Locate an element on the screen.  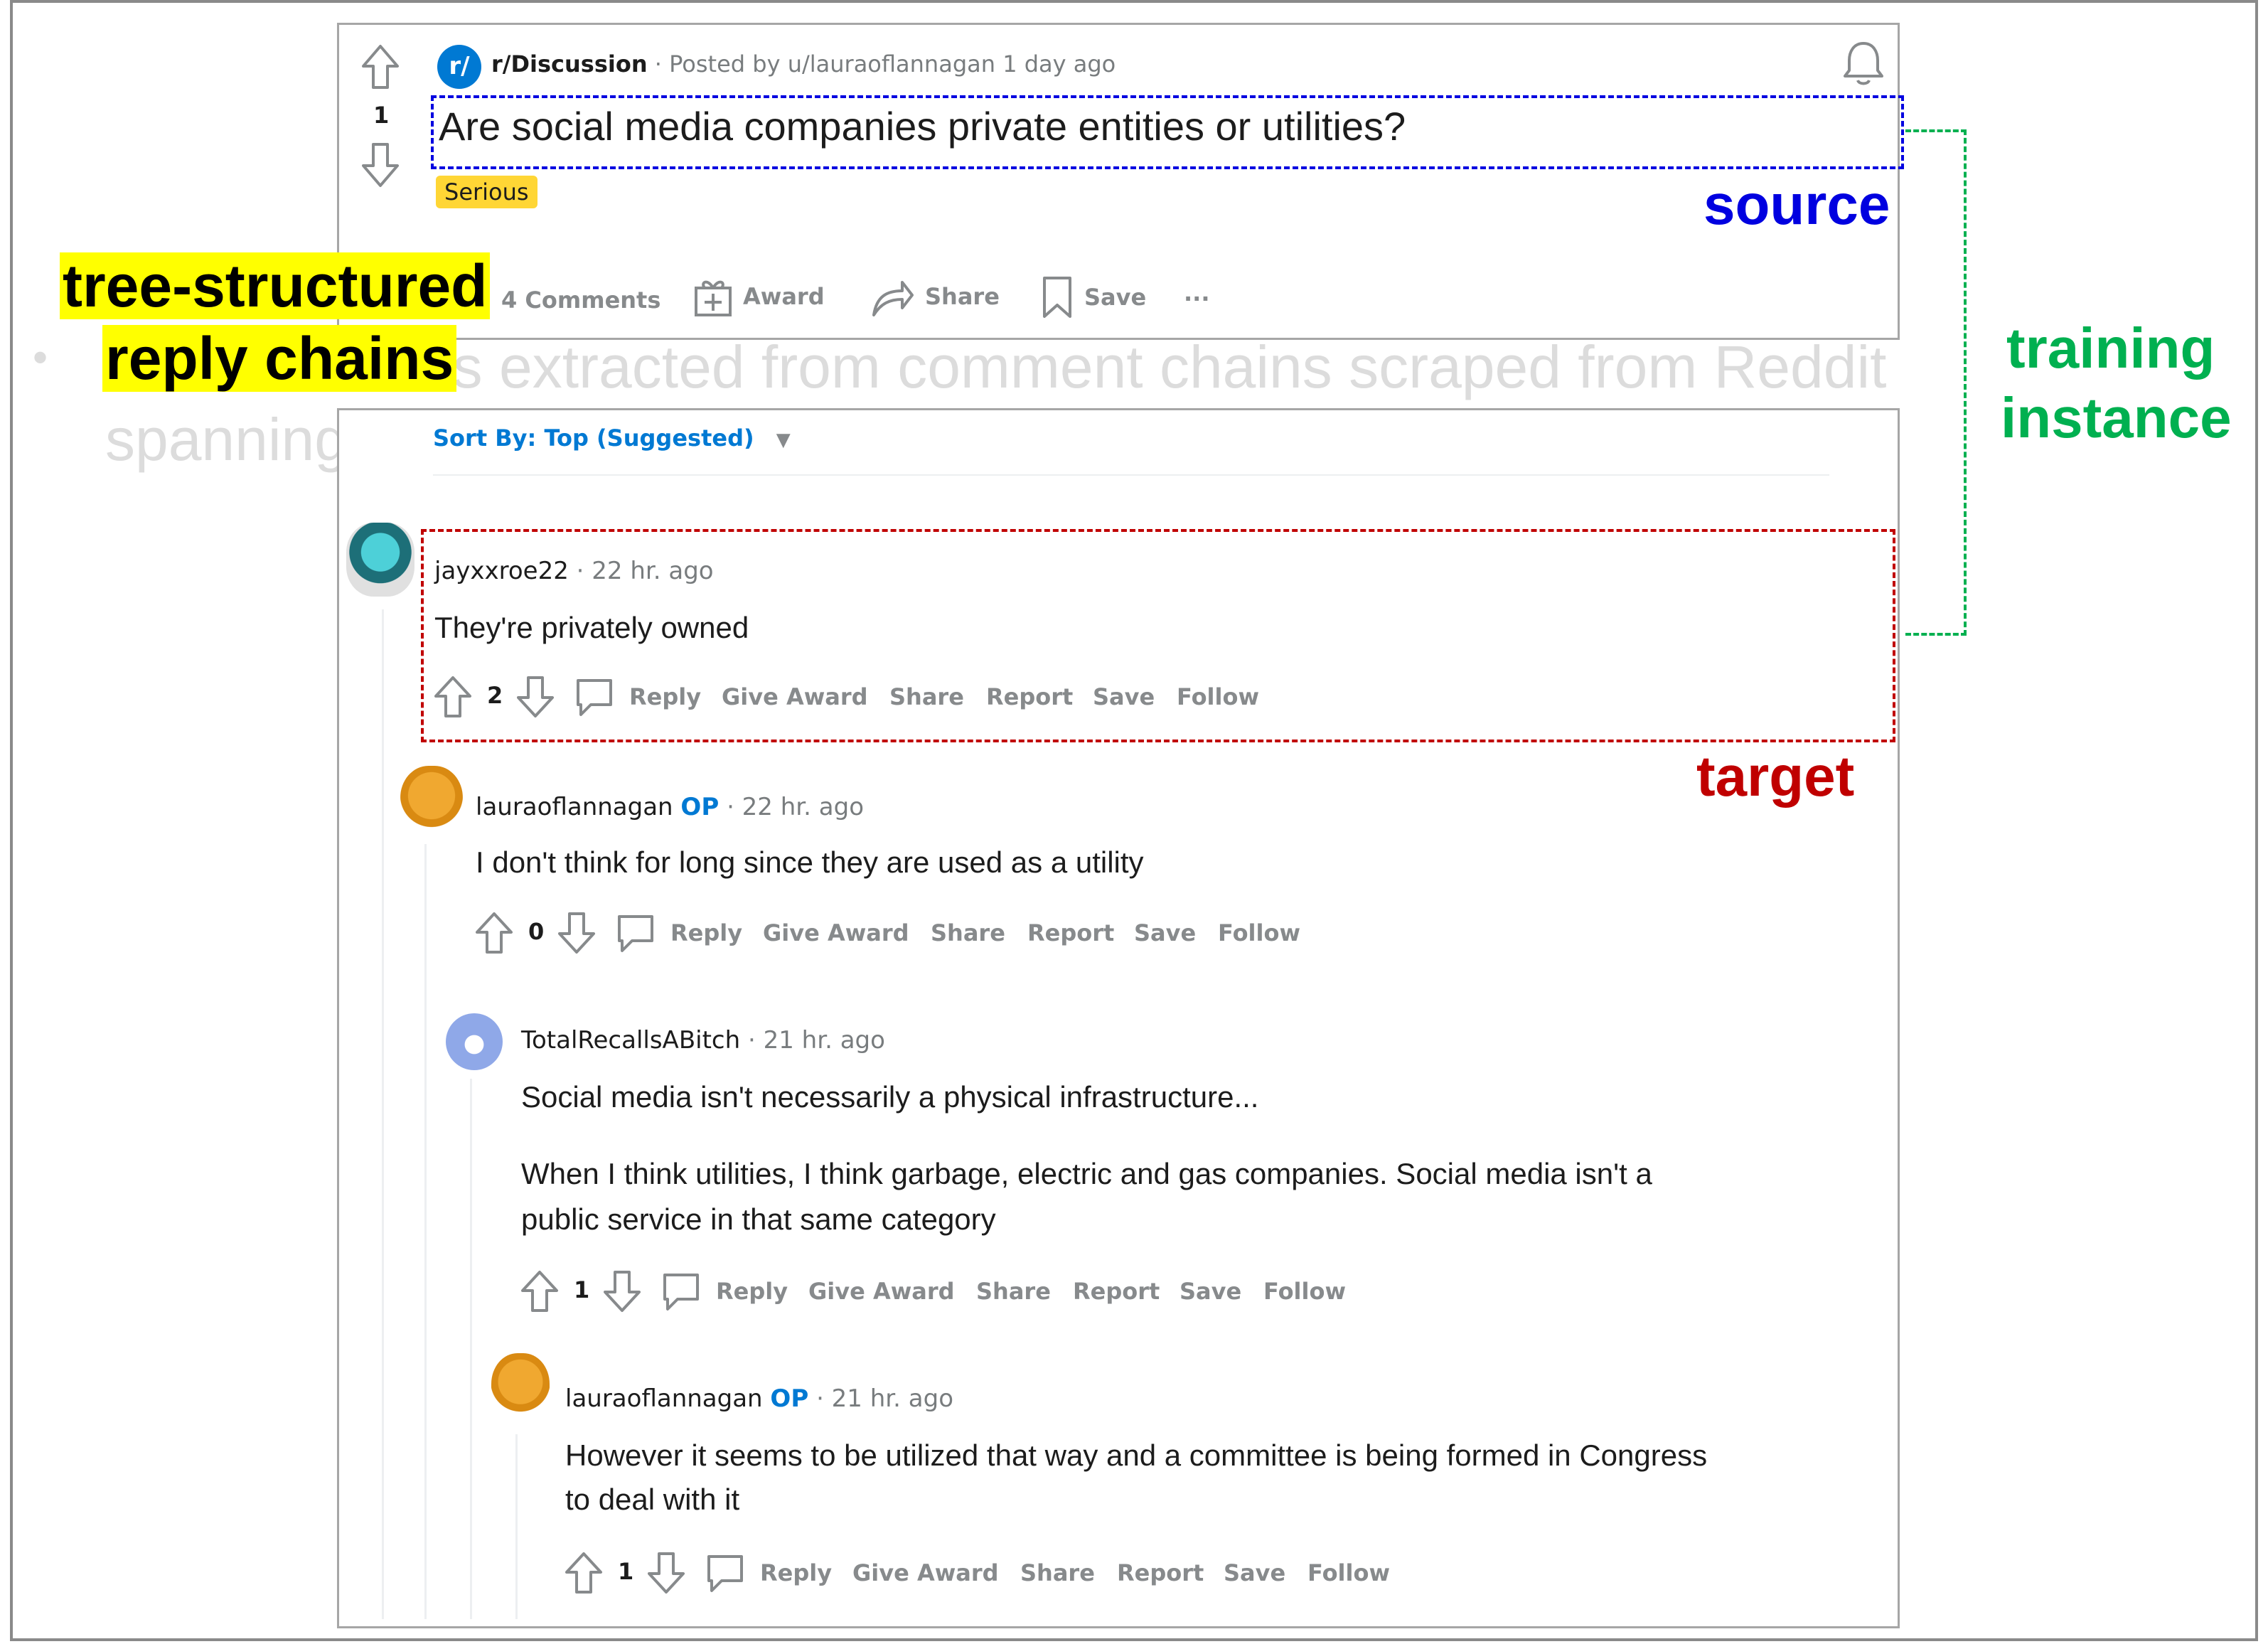
sort-label: Sort By: Top (Suggested) is located at coordinates (593, 439).